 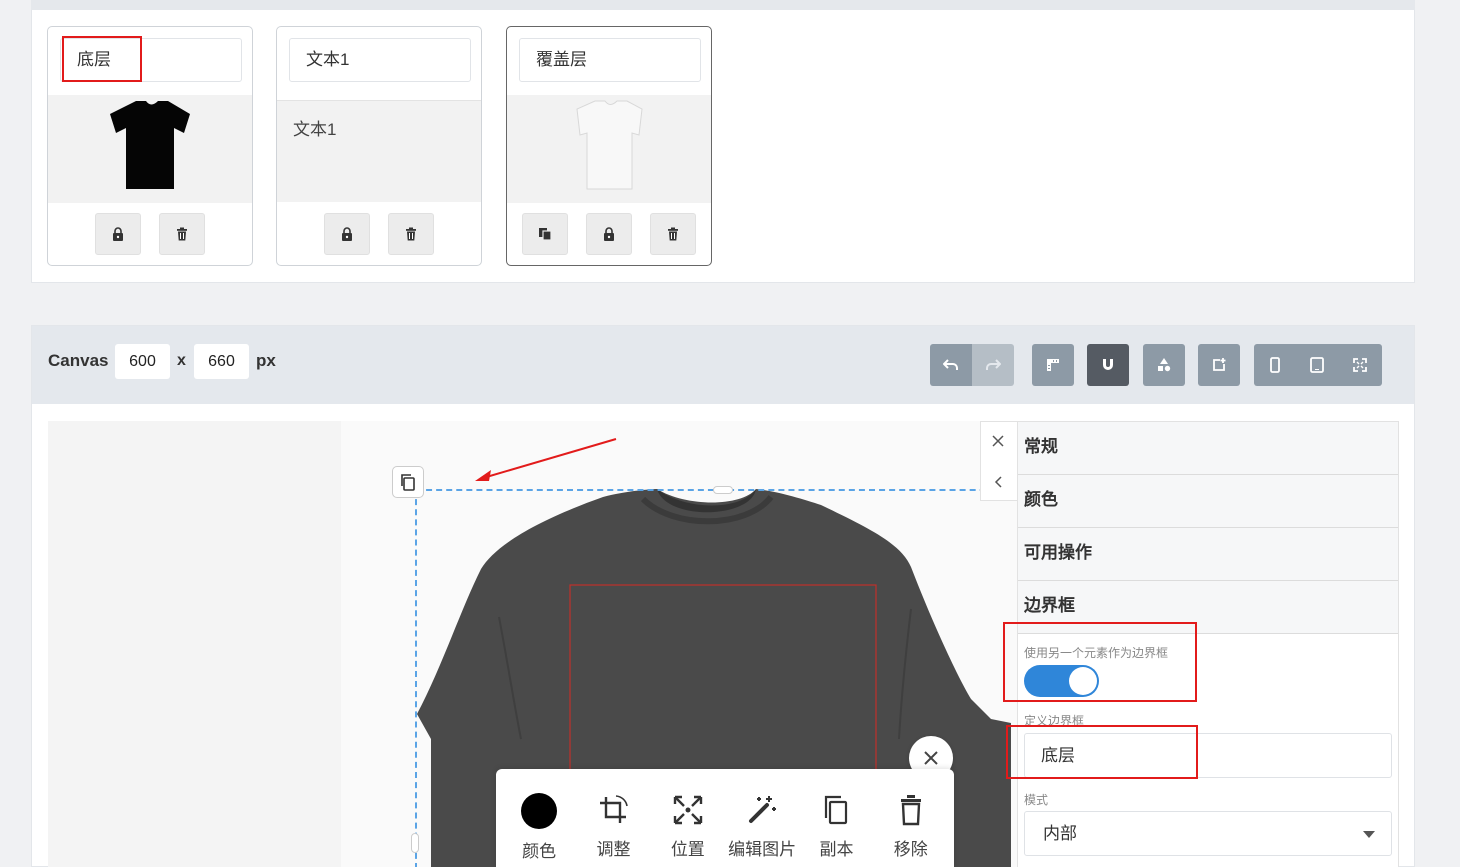 I want to click on adjust-tool-label: 调整, so click(x=613, y=849).